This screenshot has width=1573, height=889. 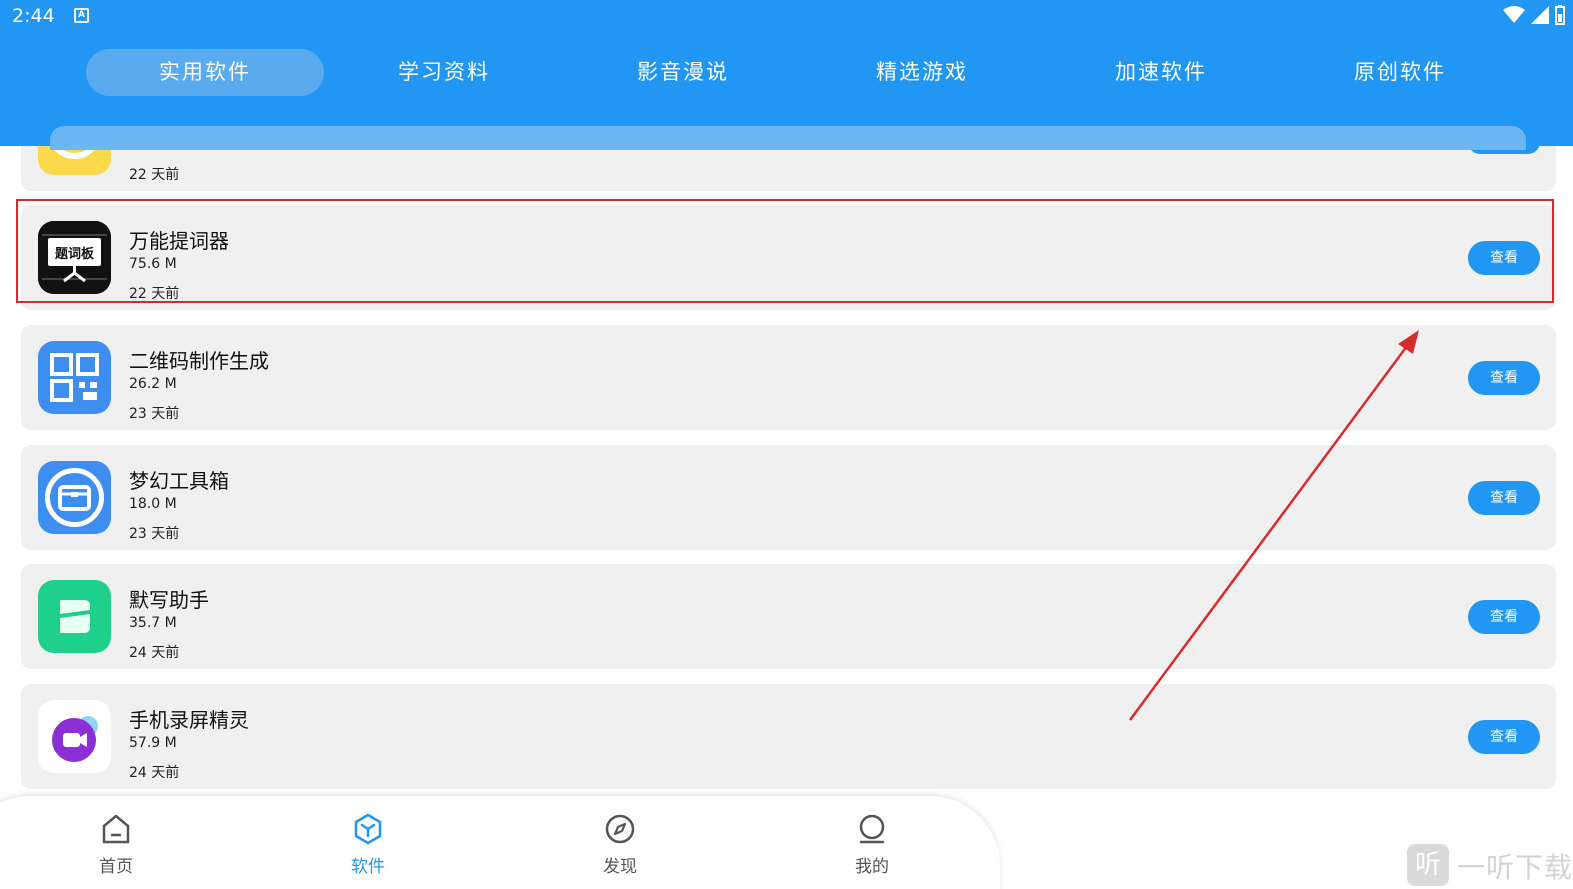 What do you see at coordinates (872, 829) in the screenshot?
I see `profile-icon` at bounding box center [872, 829].